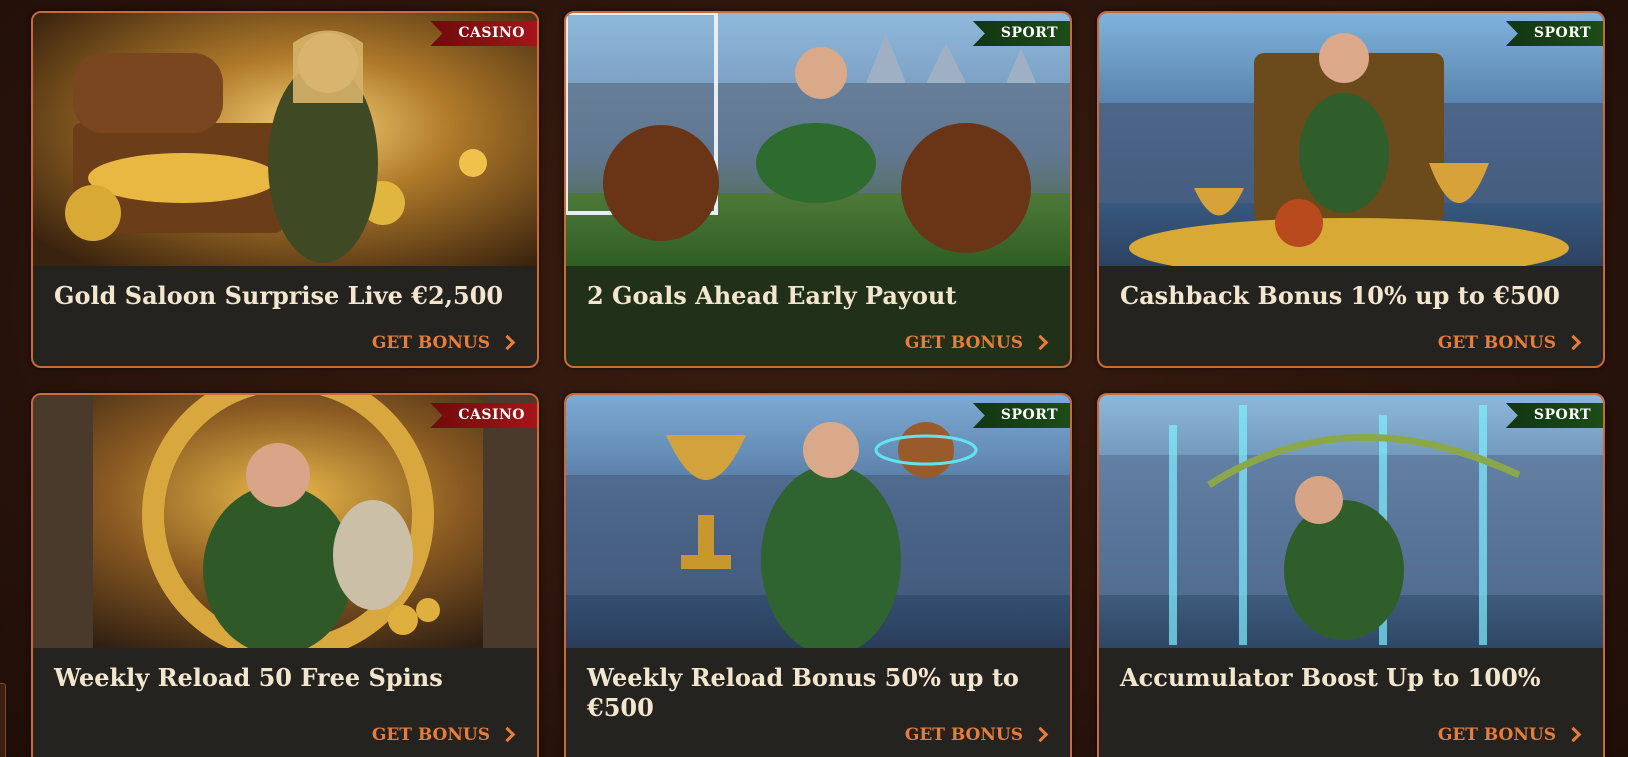 This screenshot has height=757, width=1628. I want to click on side-drawer-handle, so click(3, 720).